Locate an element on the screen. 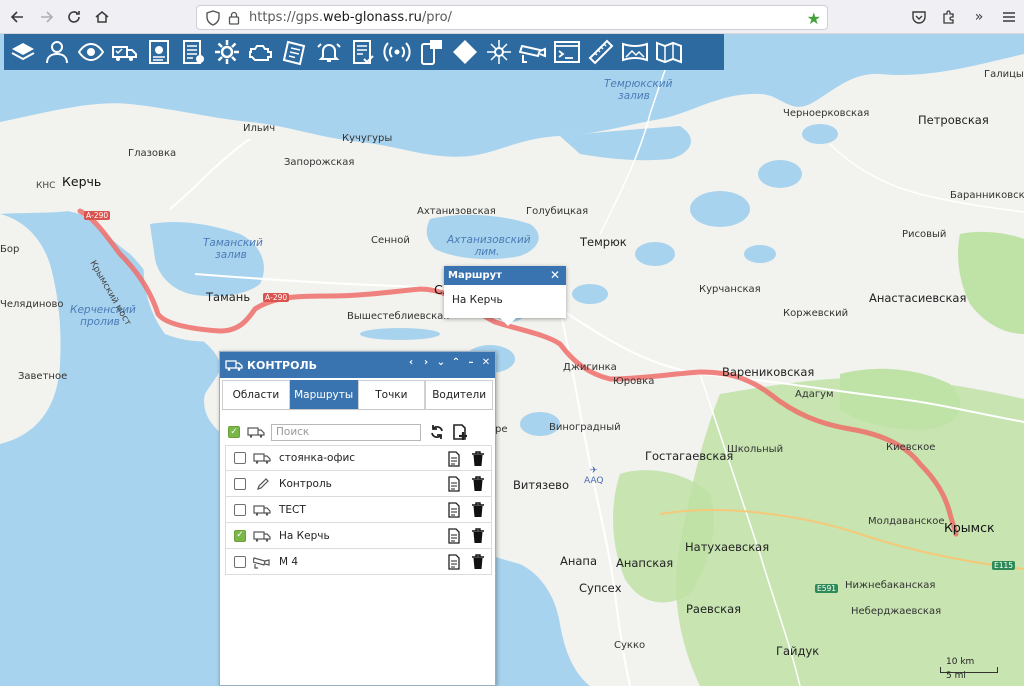 The width and height of the screenshot is (1024, 686). panel-header: КОНТРОЛЬ ‹ › ⌄ ⌃ – ✕ is located at coordinates (357, 365).